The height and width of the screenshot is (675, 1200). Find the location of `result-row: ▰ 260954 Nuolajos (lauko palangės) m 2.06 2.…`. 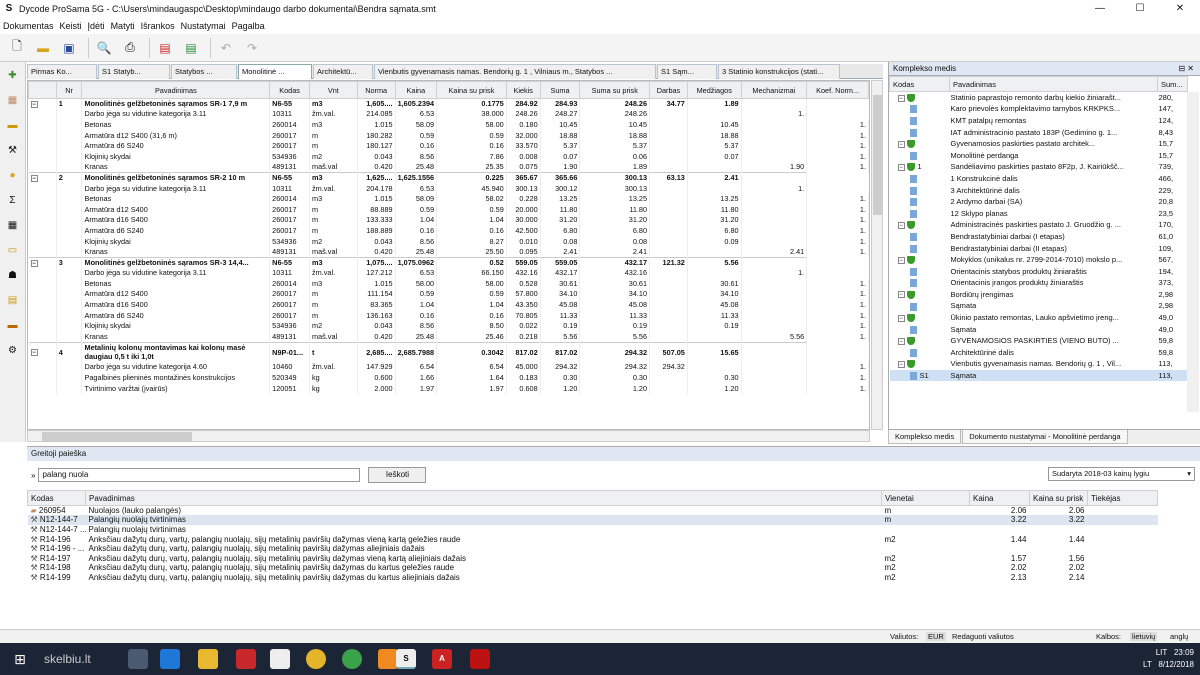

result-row: ▰ 260954 Nuolajos (lauko palangės) m 2.06 2.… is located at coordinates (593, 511).